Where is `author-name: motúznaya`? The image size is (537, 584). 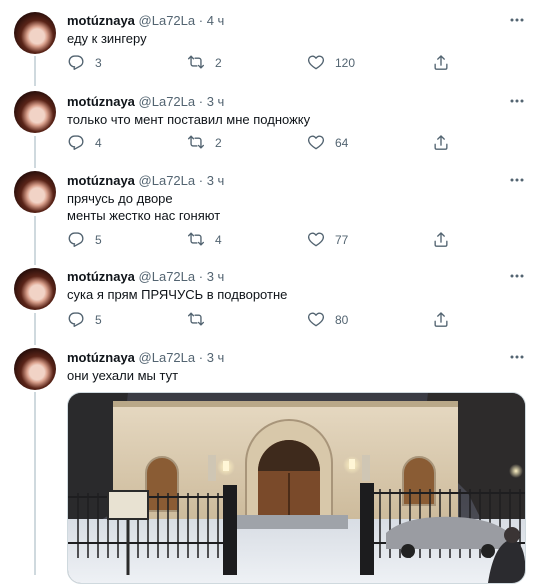
author-name: motúznaya is located at coordinates (101, 357).